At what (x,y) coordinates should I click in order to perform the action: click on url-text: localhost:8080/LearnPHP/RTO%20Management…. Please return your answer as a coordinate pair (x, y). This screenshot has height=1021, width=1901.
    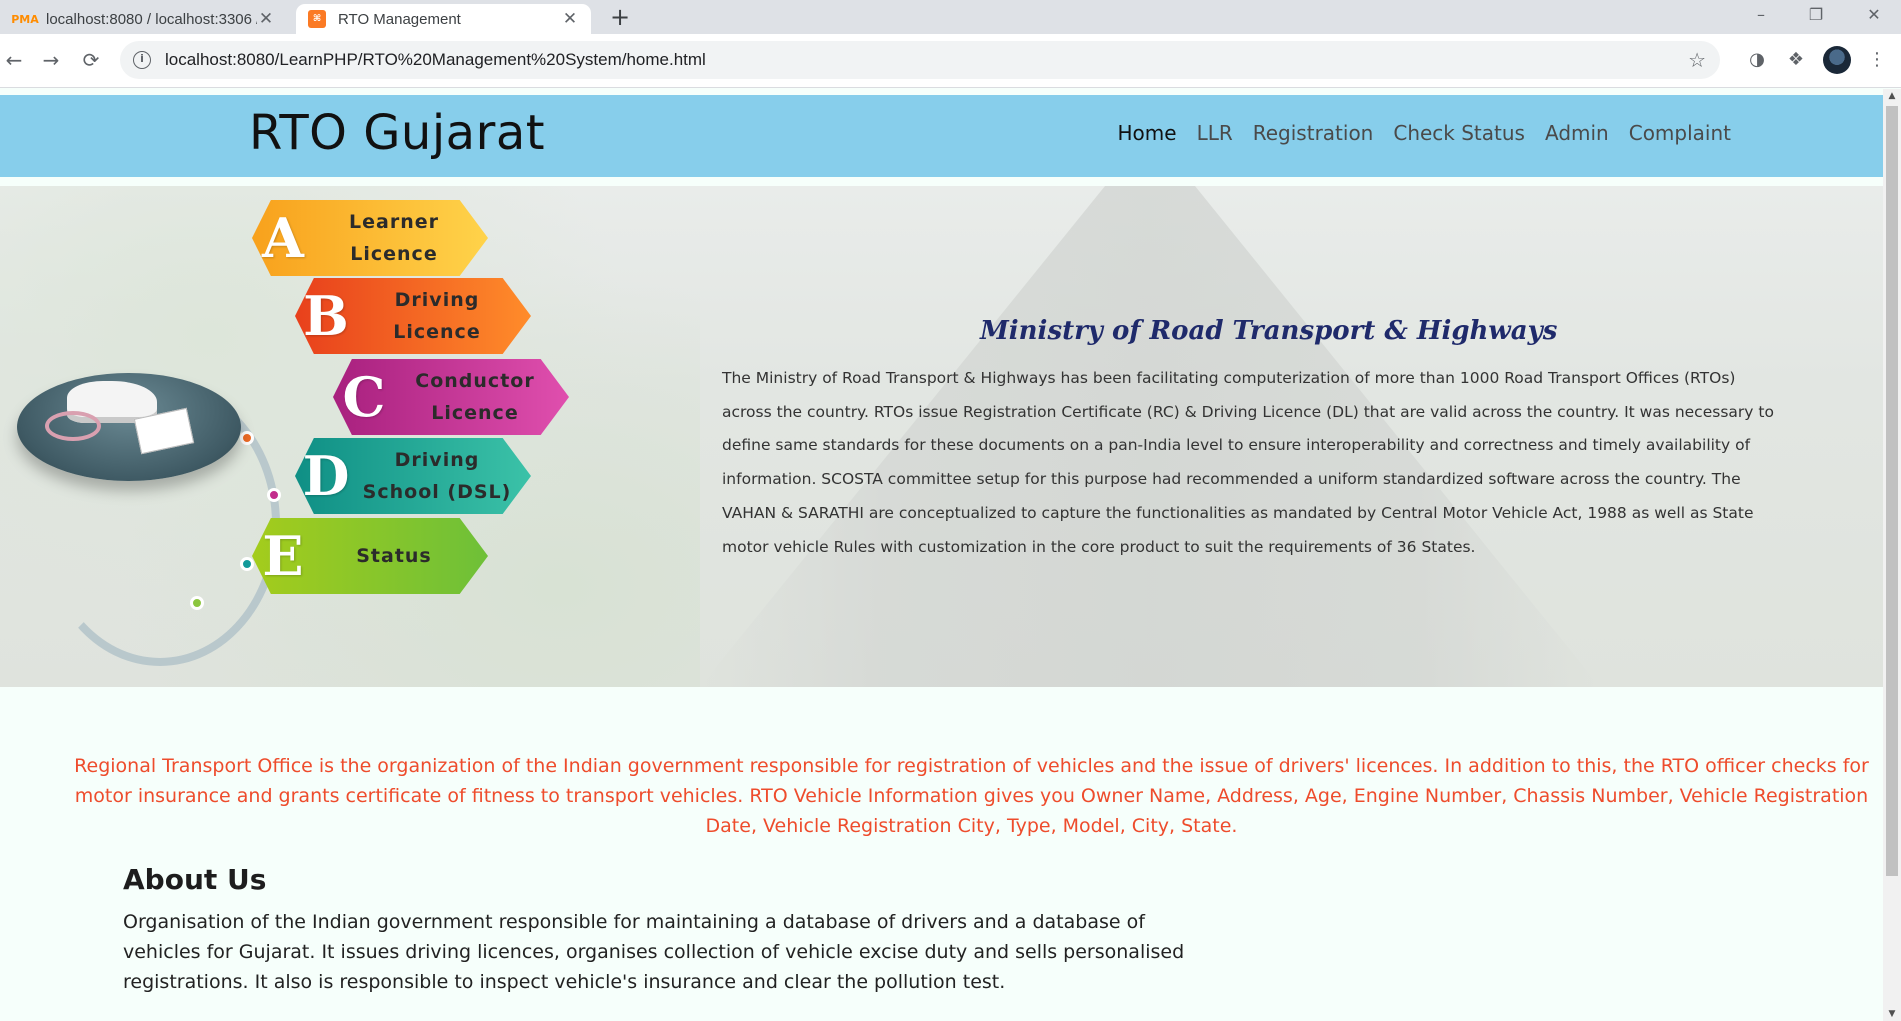
    Looking at the image, I should click on (435, 60).